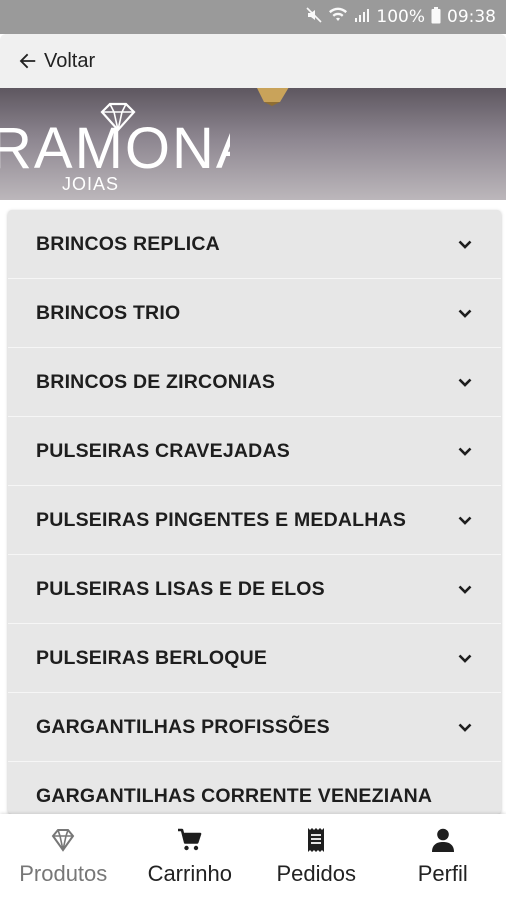 The width and height of the screenshot is (506, 900). I want to click on tab-perfil: Perfil, so click(443, 857).